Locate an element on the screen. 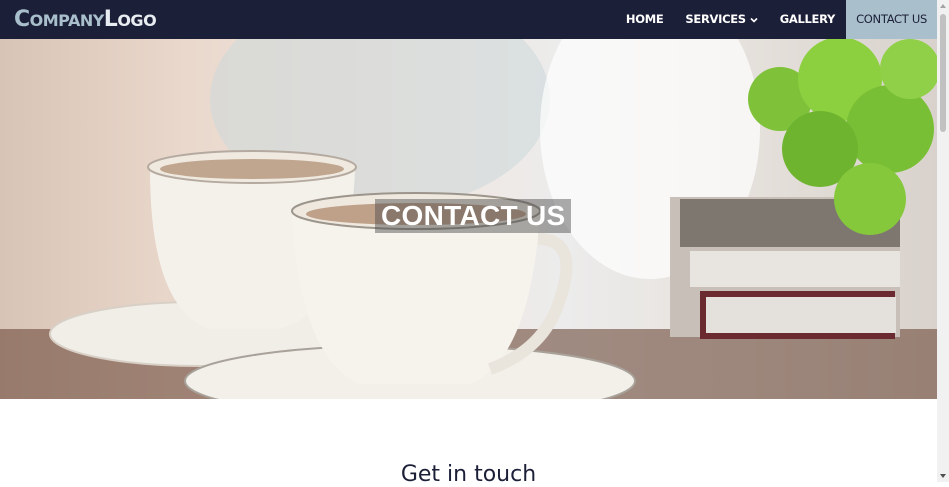 The image size is (949, 487). nav-contact-us: CONTACT US is located at coordinates (891, 19).